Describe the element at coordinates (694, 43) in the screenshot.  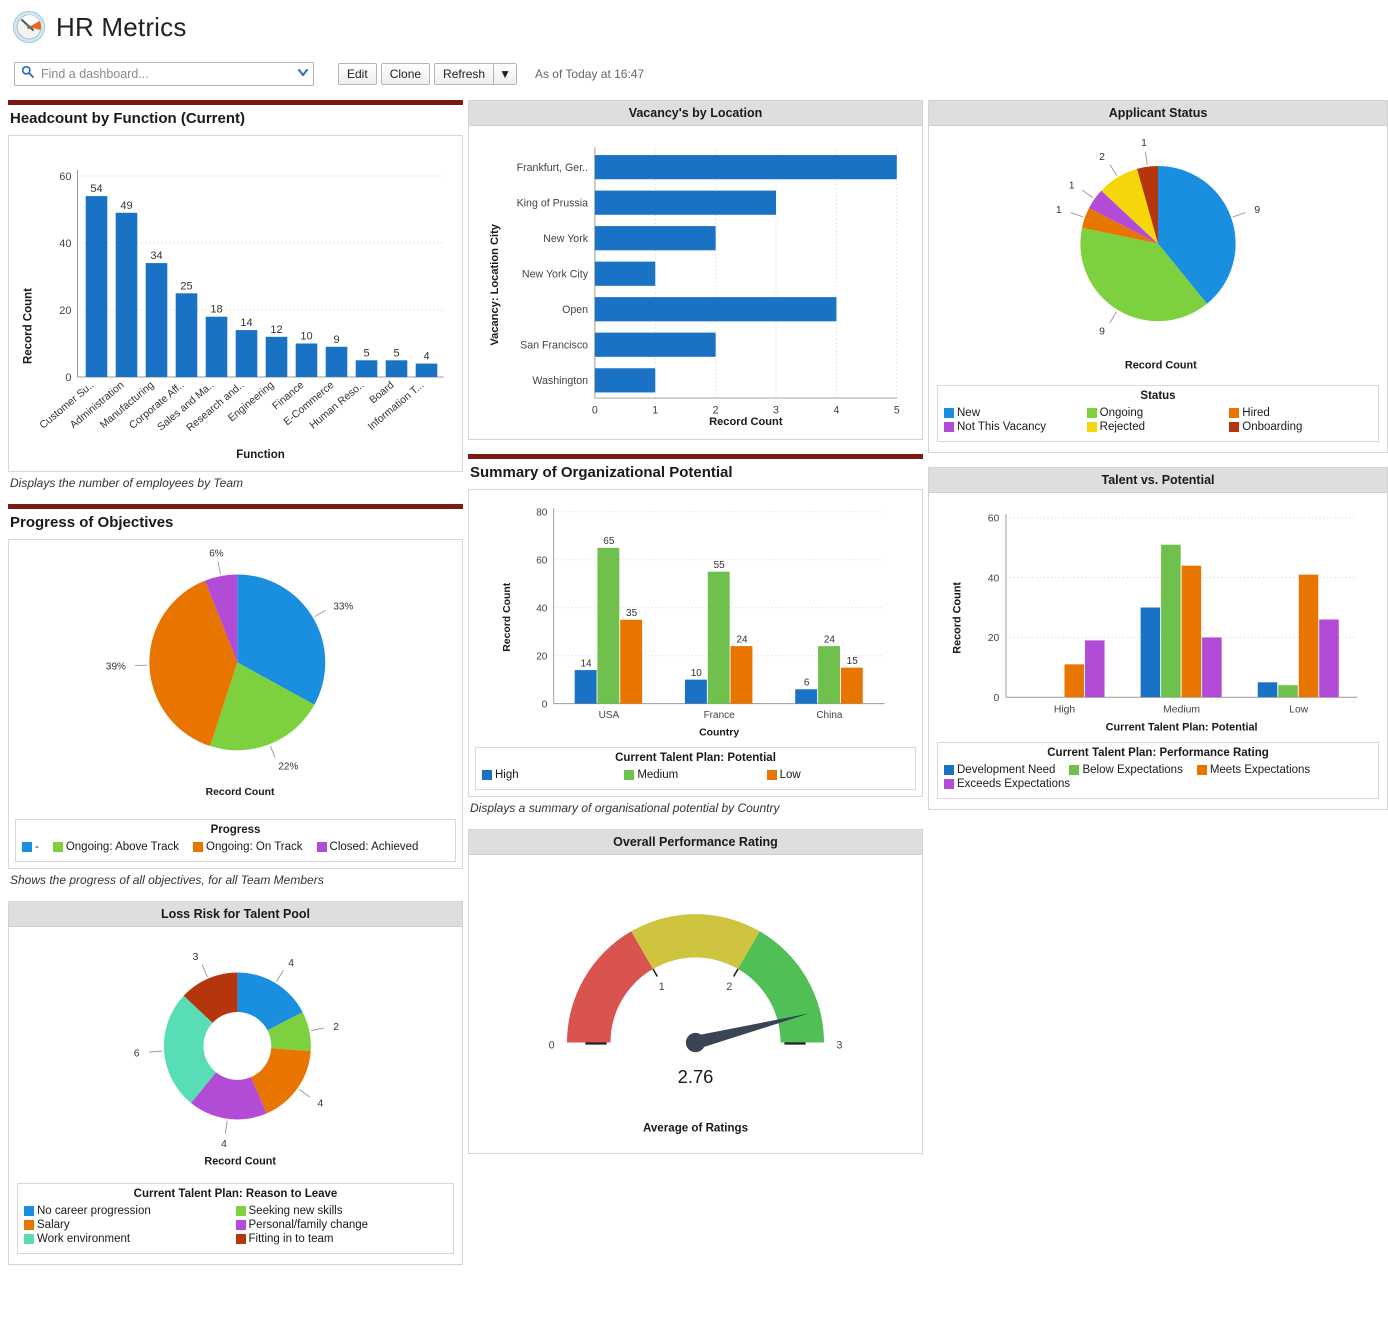
I see `app-header: HR Metrics Edit Clone Refresh ▼ As of To` at that location.